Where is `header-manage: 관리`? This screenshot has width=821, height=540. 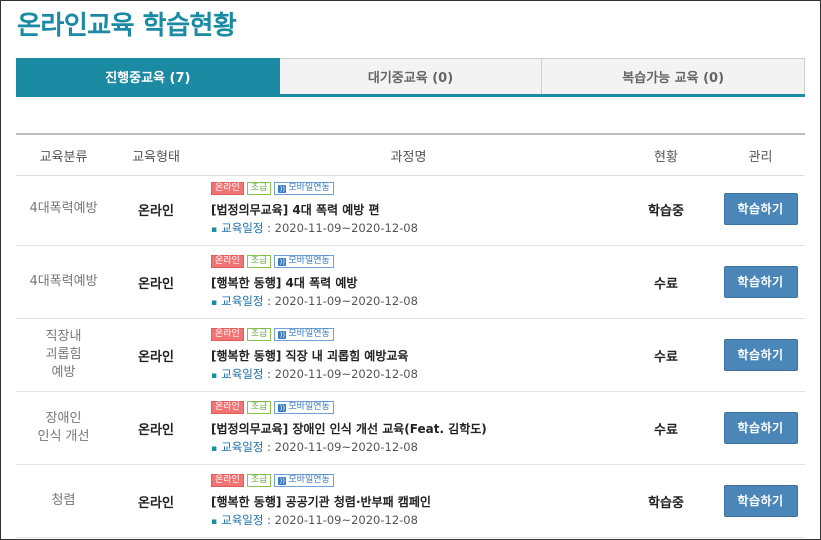
header-manage: 관리 is located at coordinates (760, 157).